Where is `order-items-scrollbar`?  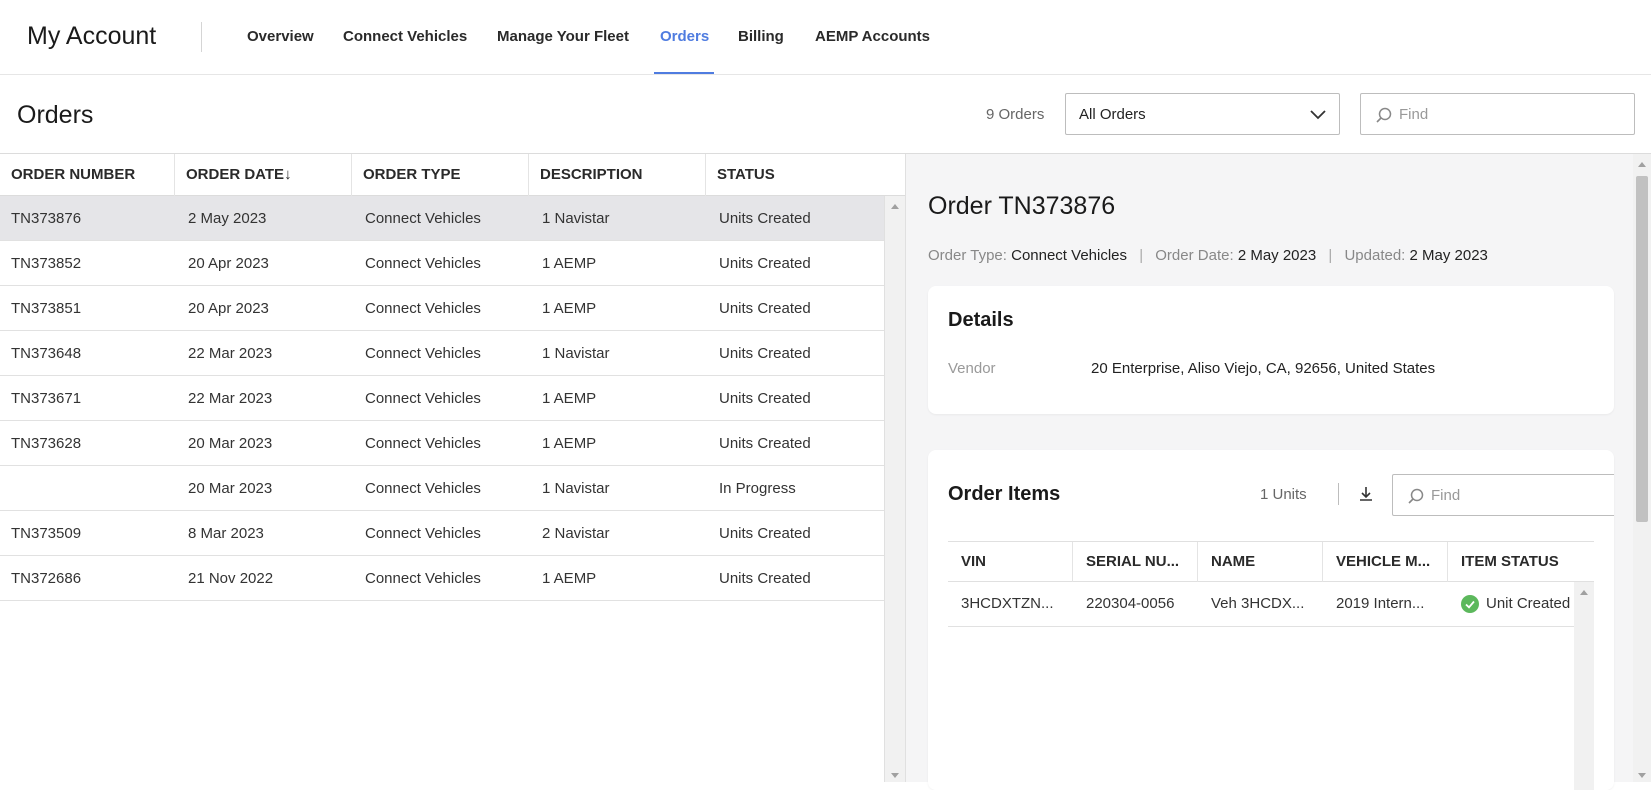 order-items-scrollbar is located at coordinates (1584, 686).